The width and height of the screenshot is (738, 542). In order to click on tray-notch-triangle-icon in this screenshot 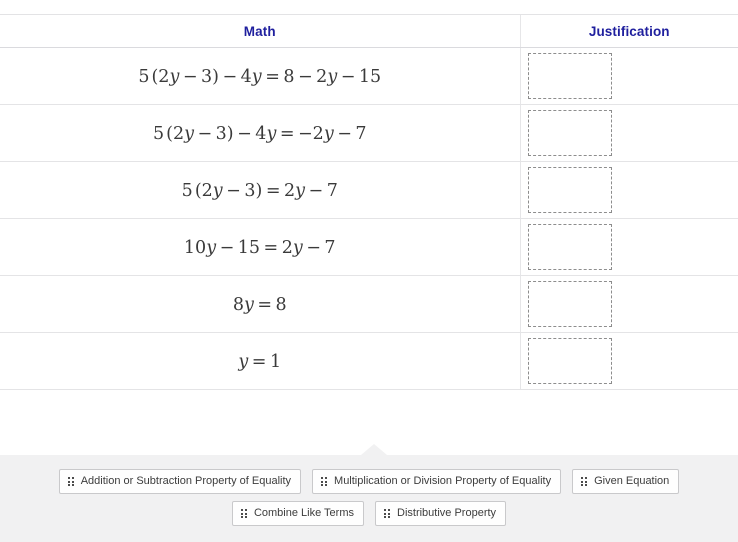, I will do `click(374, 449)`.